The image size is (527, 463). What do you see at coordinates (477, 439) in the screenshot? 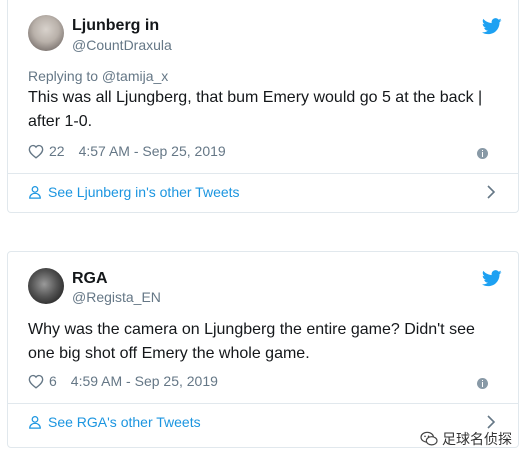
I see `watermark-text: 足球名侦探` at bounding box center [477, 439].